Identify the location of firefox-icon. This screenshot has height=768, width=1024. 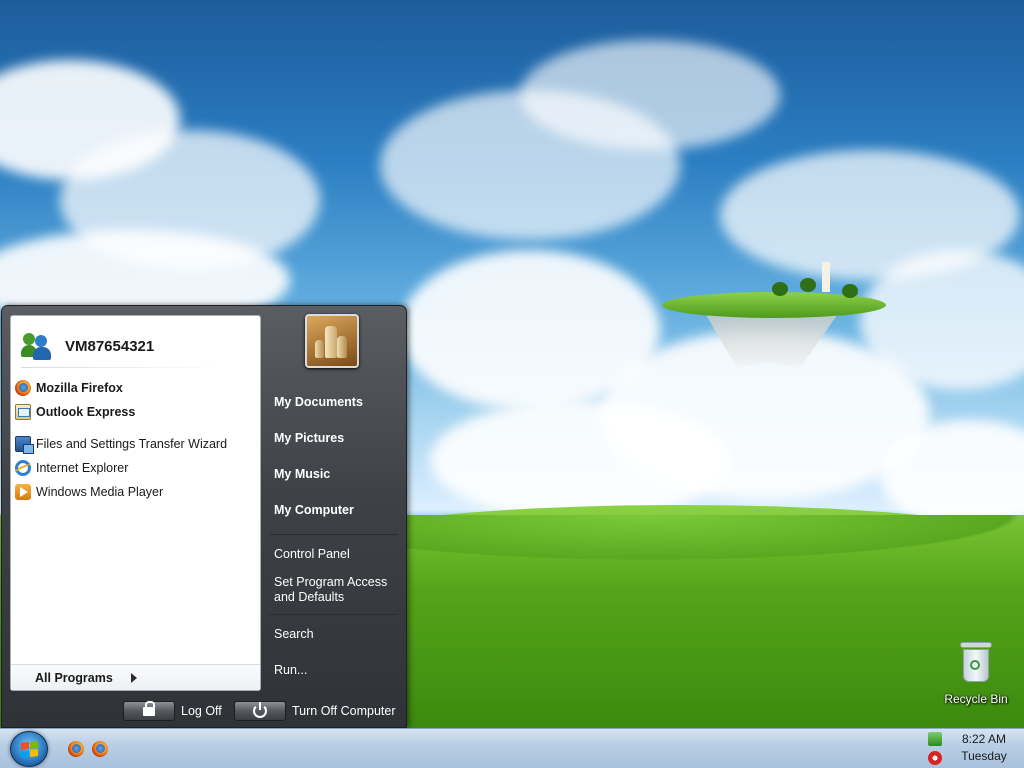
(23, 388).